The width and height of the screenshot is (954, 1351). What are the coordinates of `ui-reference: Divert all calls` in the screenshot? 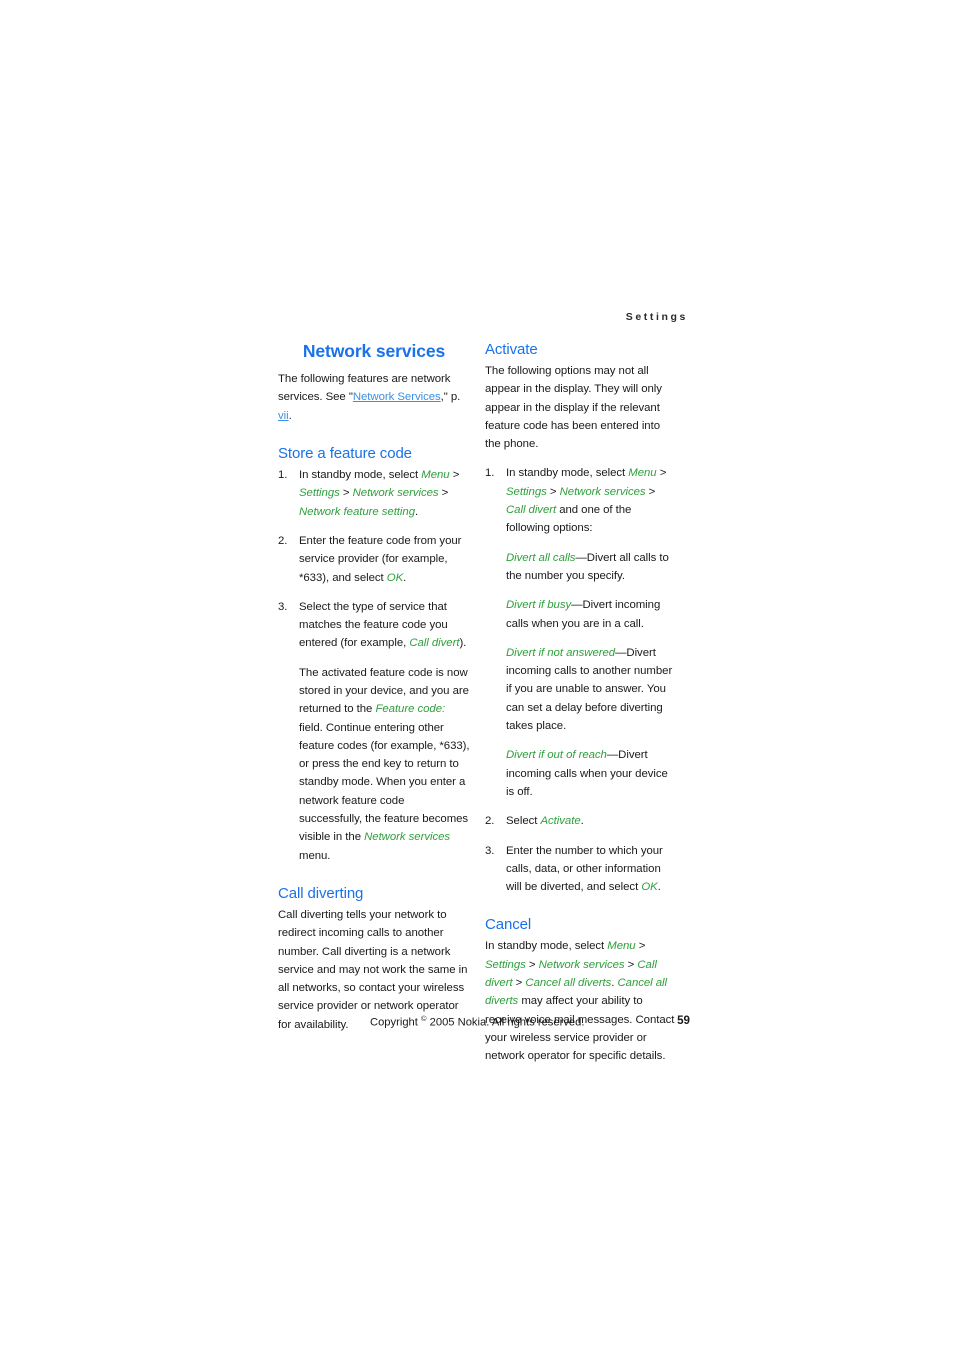 It's located at (541, 557).